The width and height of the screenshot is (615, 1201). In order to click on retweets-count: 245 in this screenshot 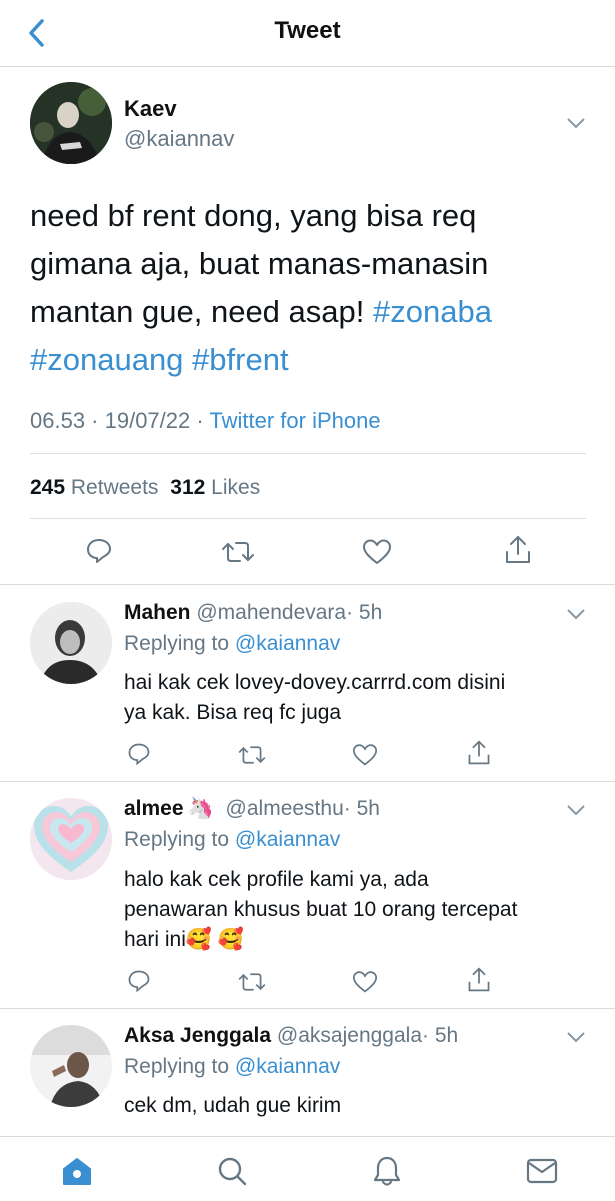, I will do `click(48, 487)`.